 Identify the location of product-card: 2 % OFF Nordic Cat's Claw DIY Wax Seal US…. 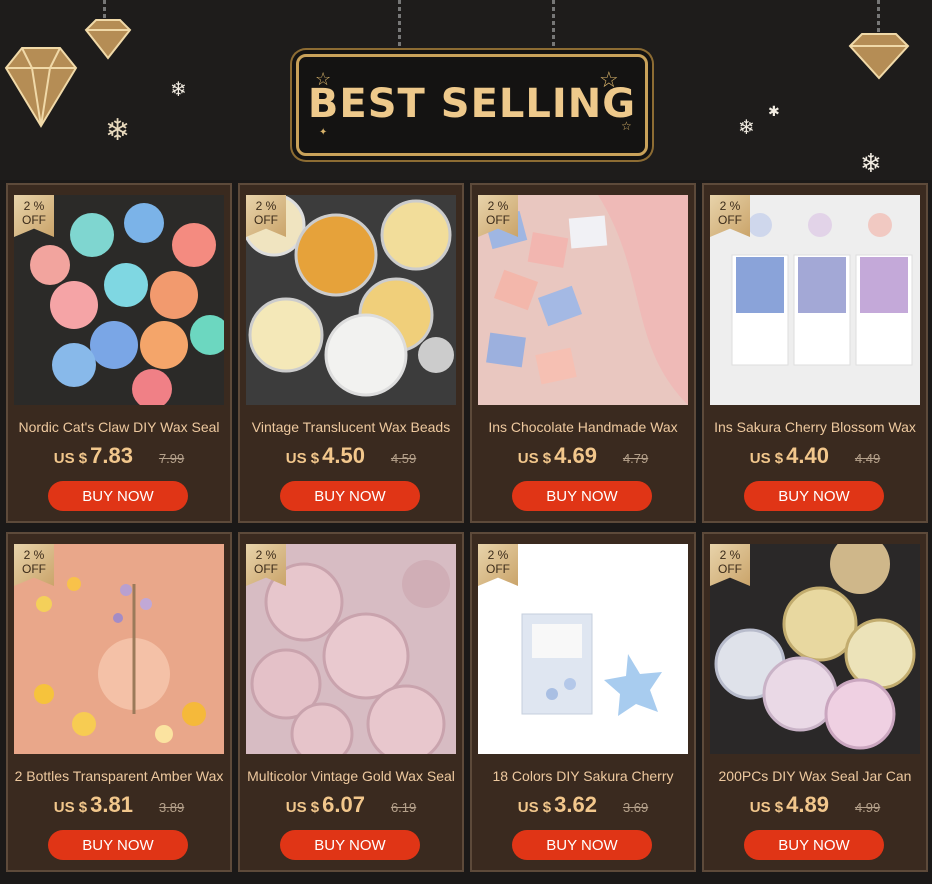
(119, 353).